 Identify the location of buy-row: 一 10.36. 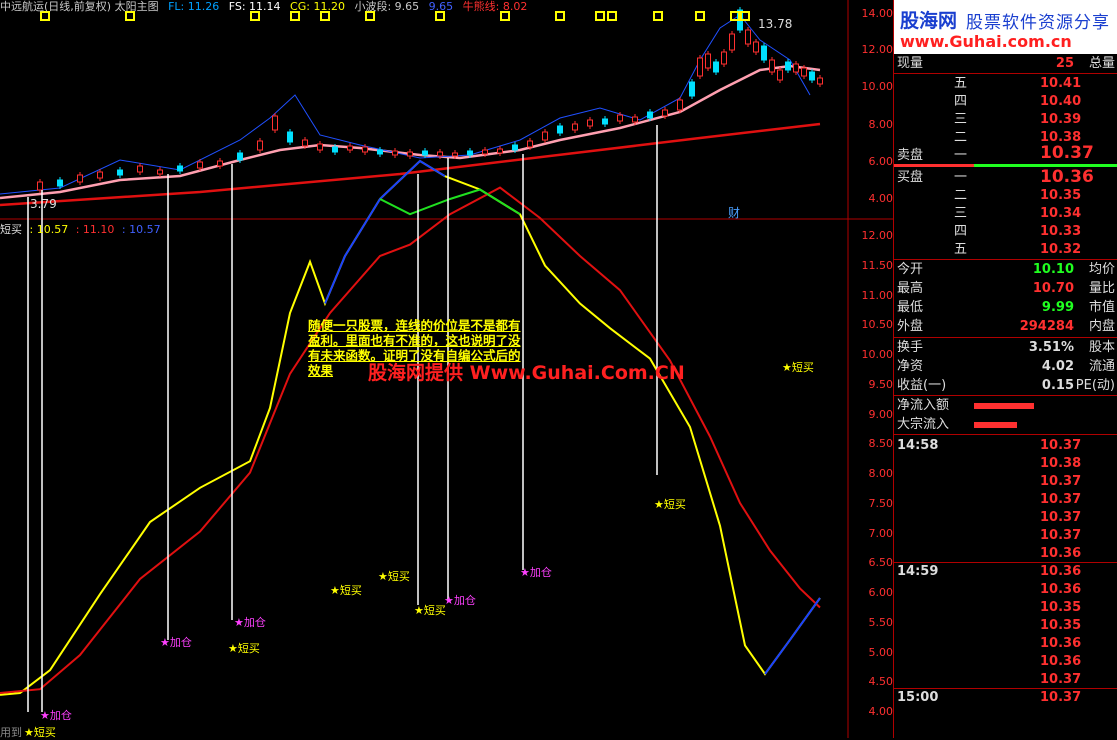
(1005, 177).